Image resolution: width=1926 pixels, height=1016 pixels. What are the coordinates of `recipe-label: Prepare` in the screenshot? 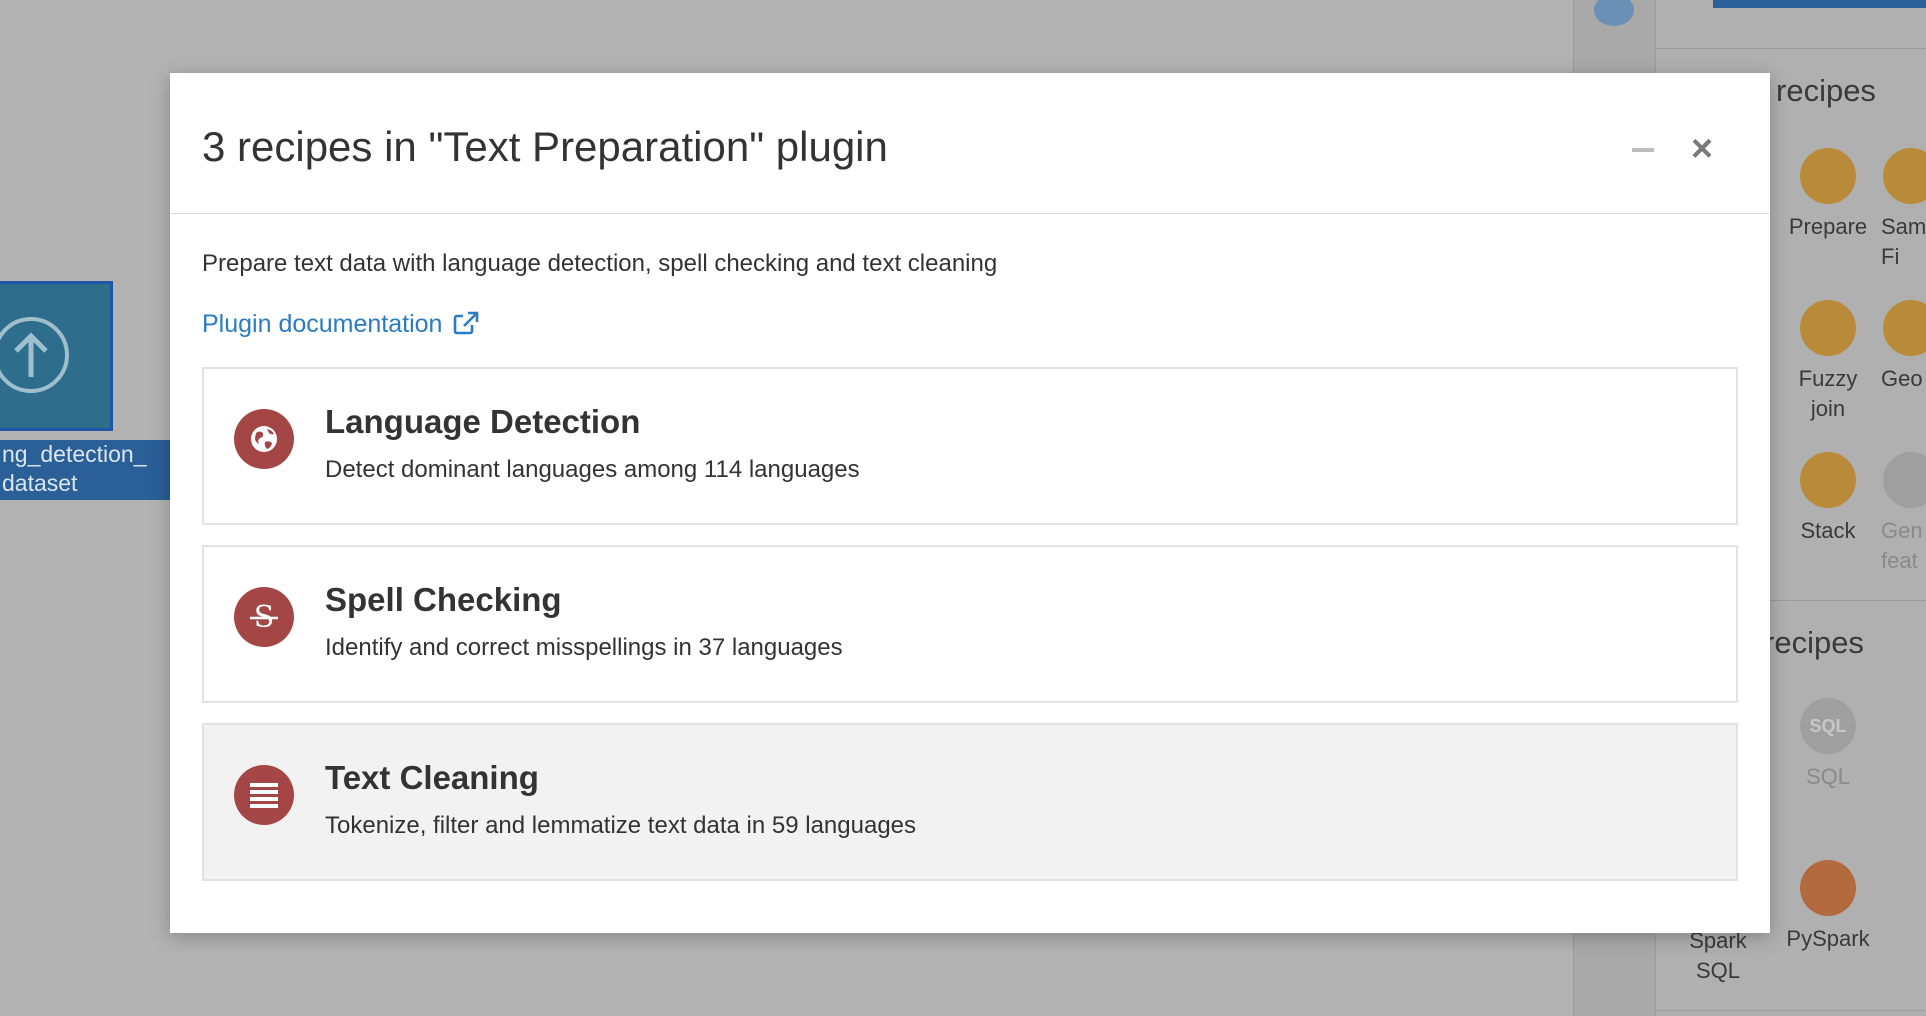 It's located at (1828, 226).